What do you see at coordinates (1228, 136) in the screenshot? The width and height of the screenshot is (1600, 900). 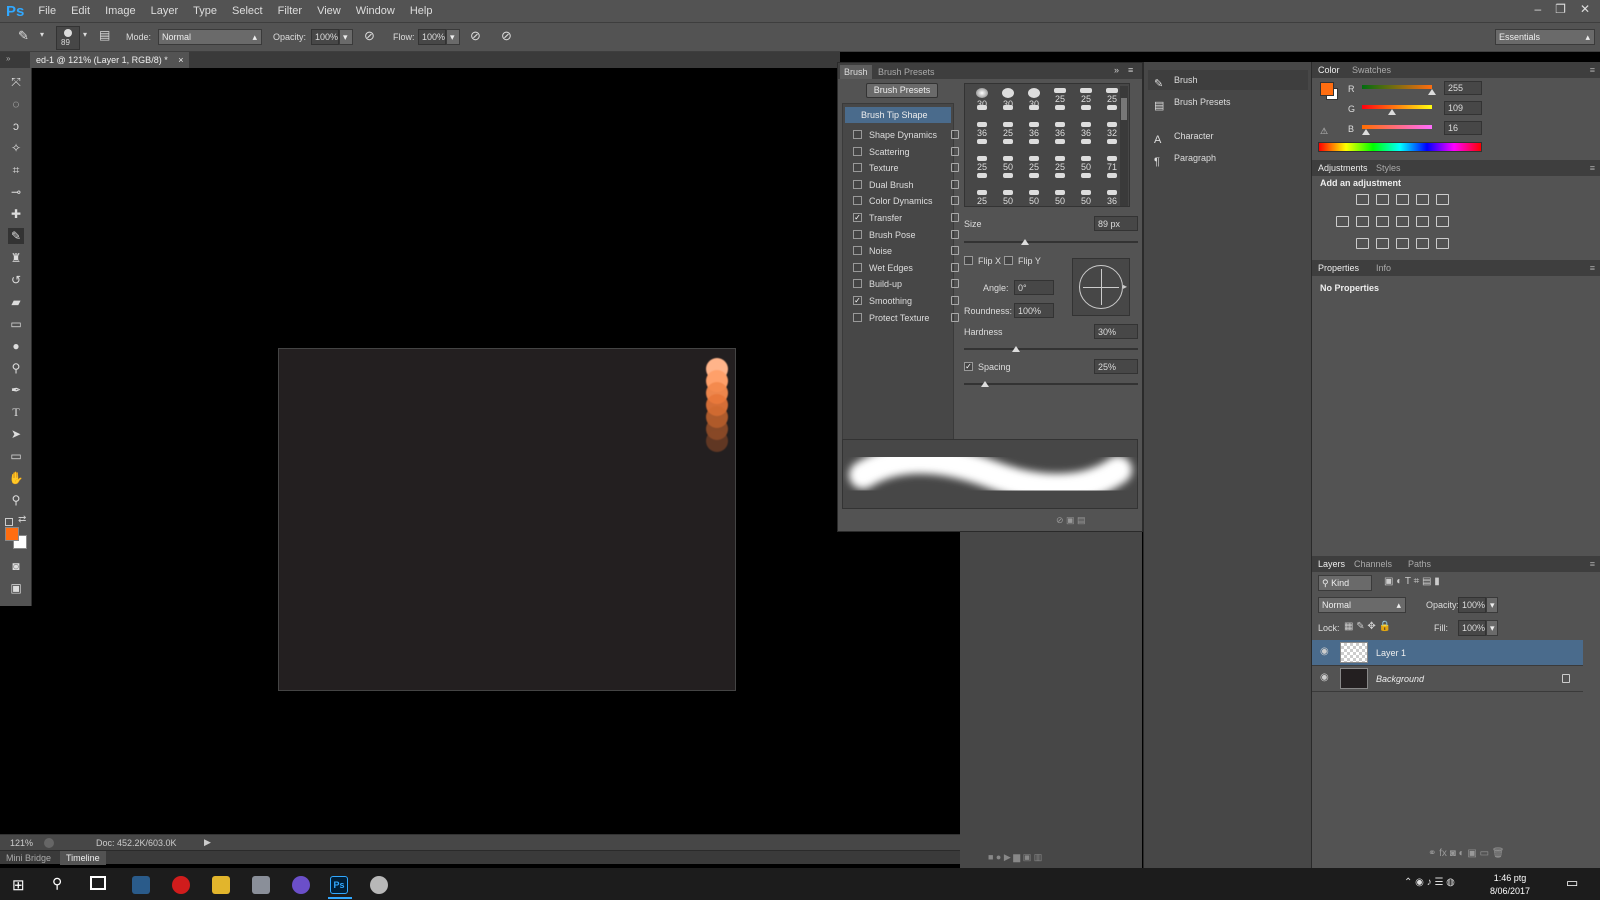 I see `dock-item-character: A Character` at bounding box center [1228, 136].